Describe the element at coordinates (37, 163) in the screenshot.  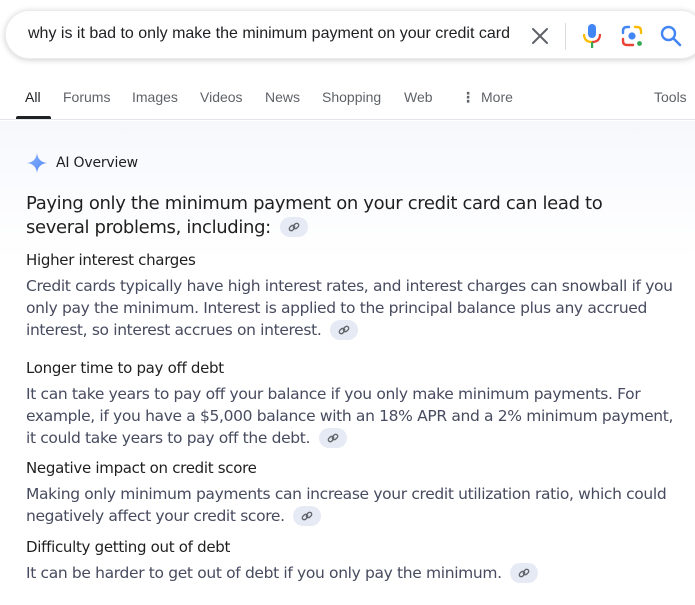
I see `sparkle-icon` at that location.